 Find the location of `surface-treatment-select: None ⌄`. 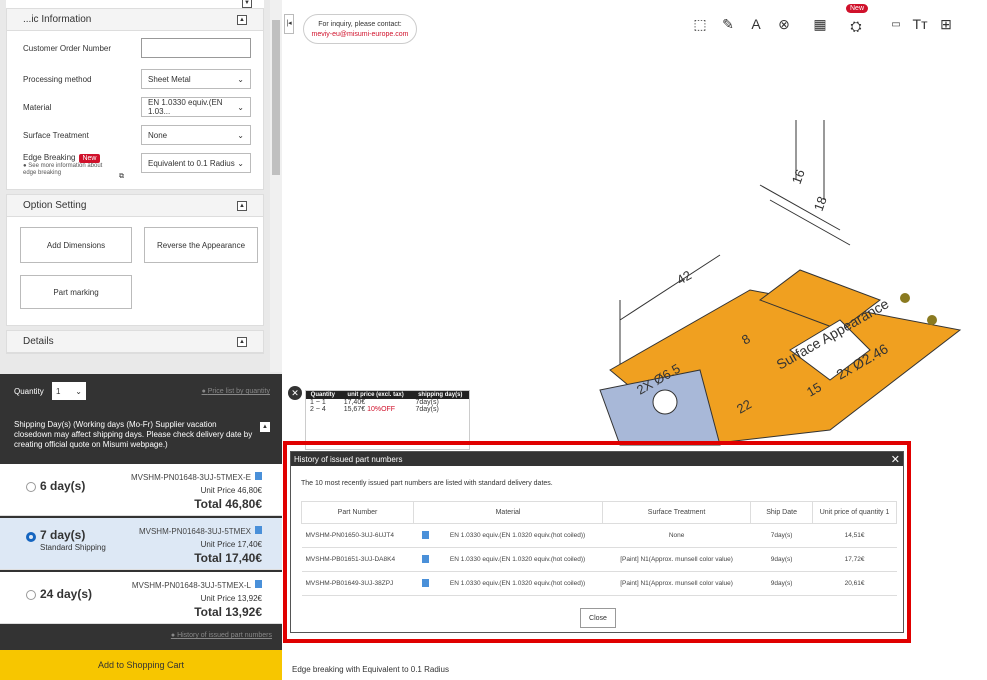

surface-treatment-select: None ⌄ is located at coordinates (196, 135).